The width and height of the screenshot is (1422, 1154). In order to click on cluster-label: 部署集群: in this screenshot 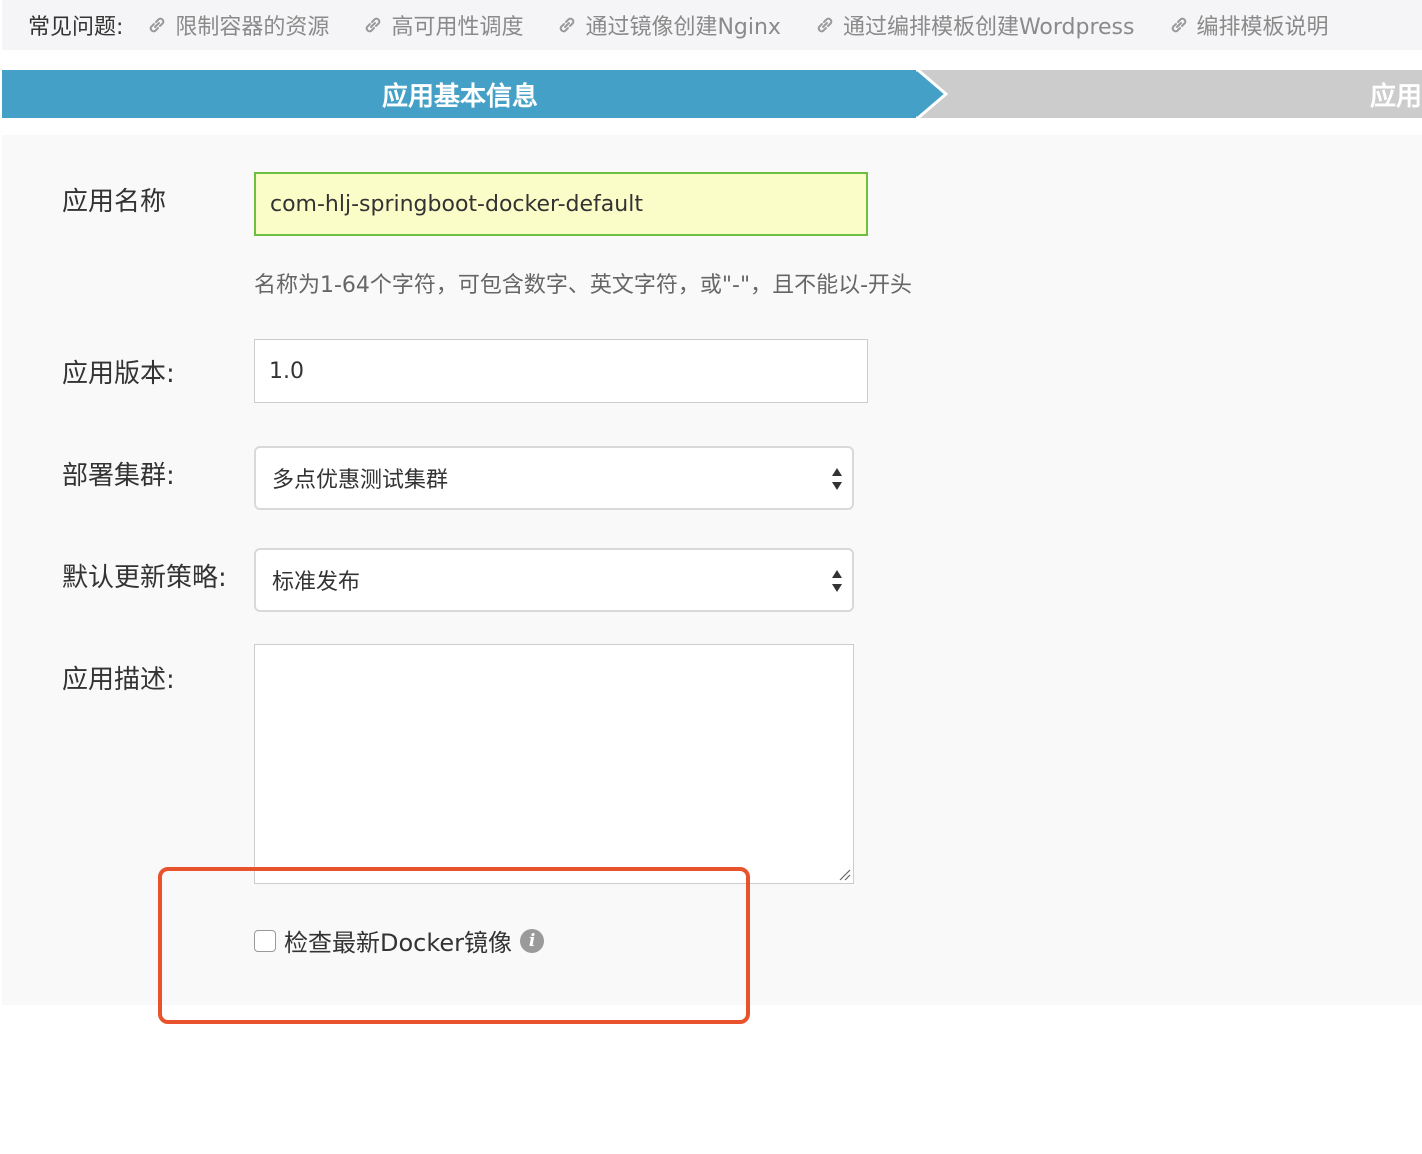, I will do `click(118, 476)`.